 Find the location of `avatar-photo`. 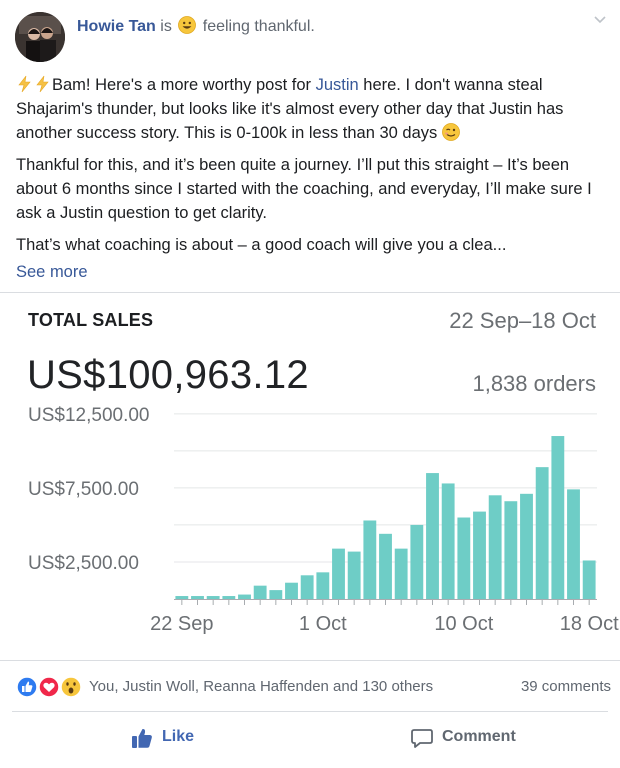

avatar-photo is located at coordinates (40, 37).